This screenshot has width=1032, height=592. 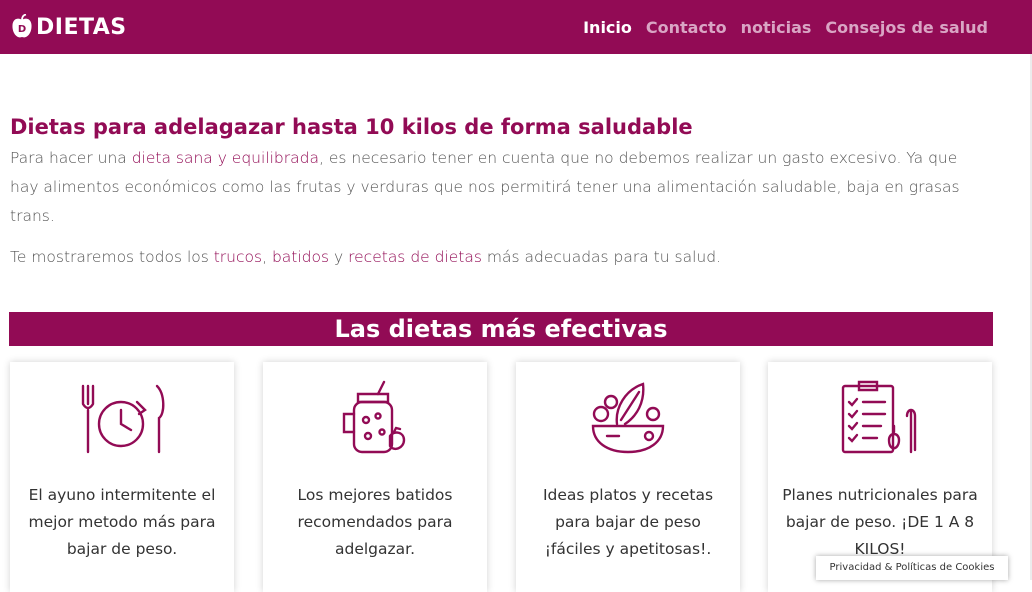 I want to click on nav-link-consejos-de-salud: Consejos de salud, so click(x=906, y=27).